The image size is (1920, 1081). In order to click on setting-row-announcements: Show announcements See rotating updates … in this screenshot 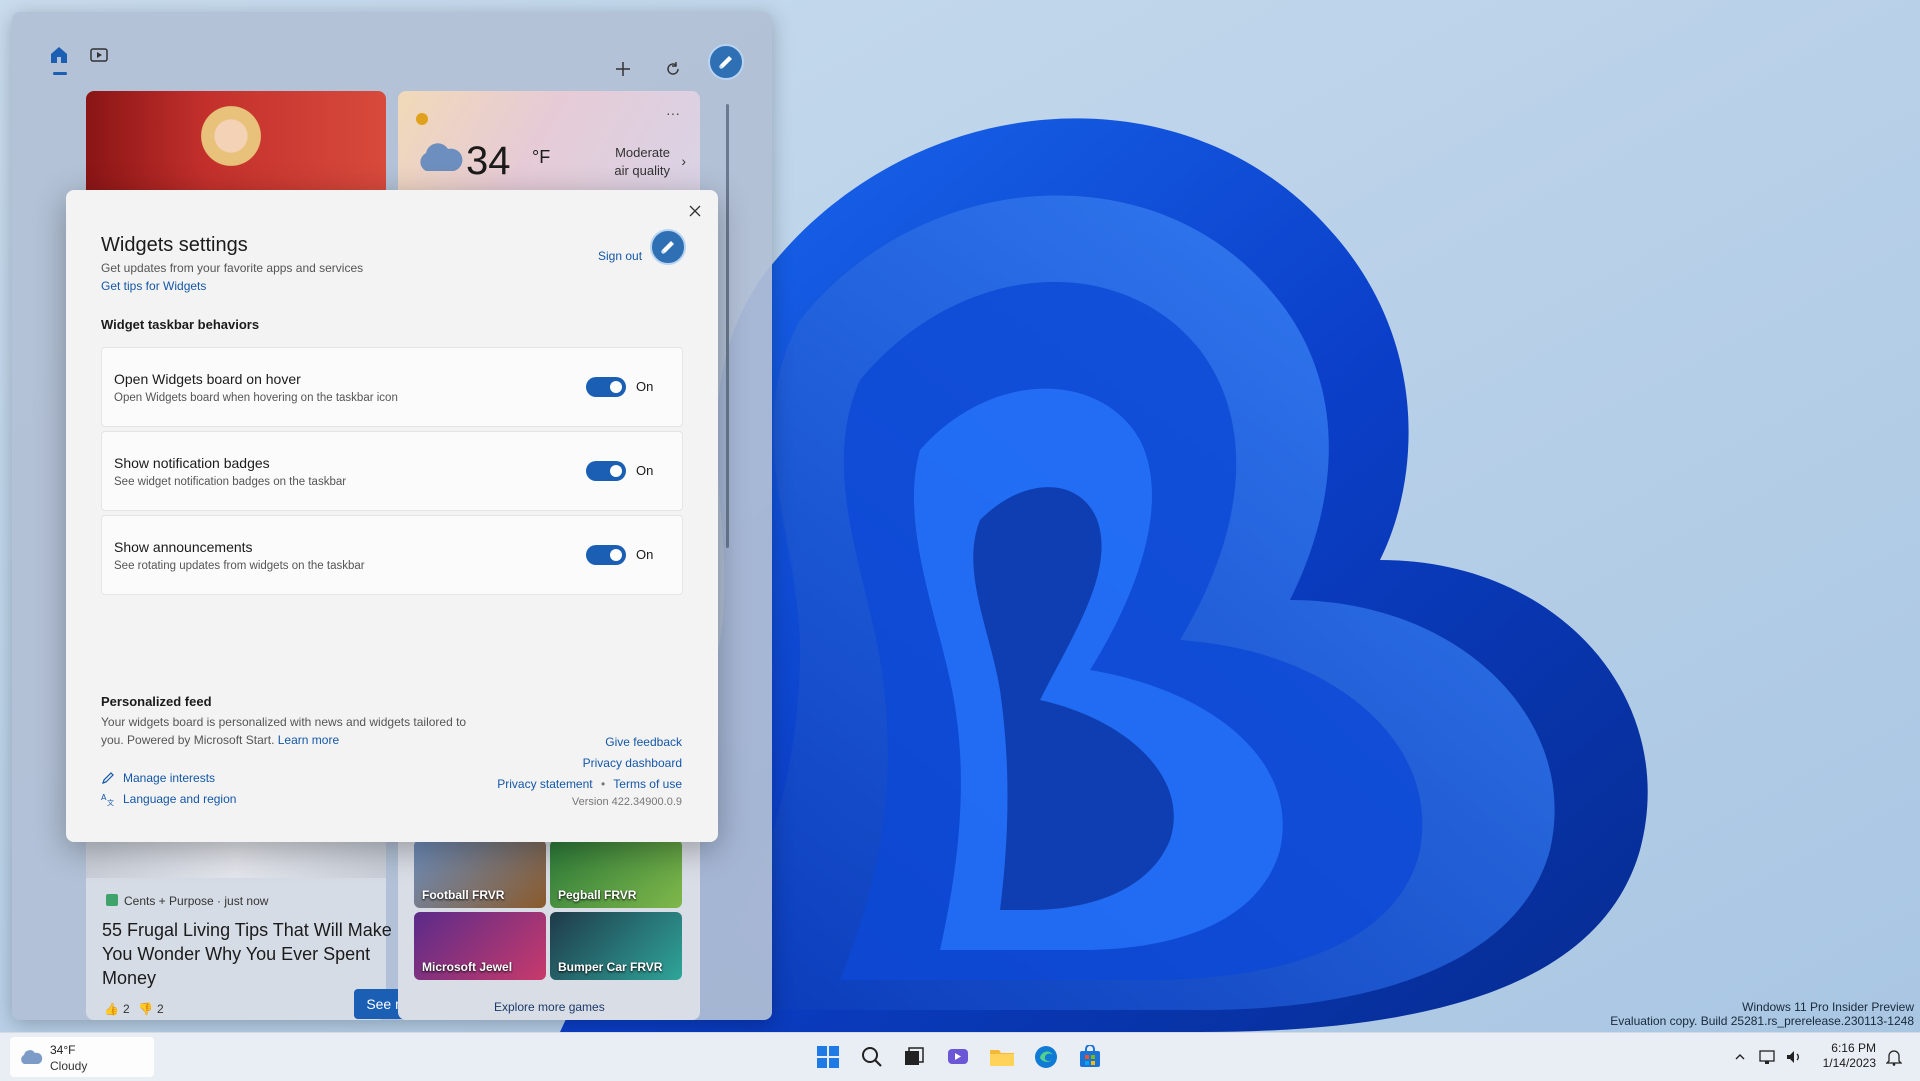, I will do `click(392, 555)`.